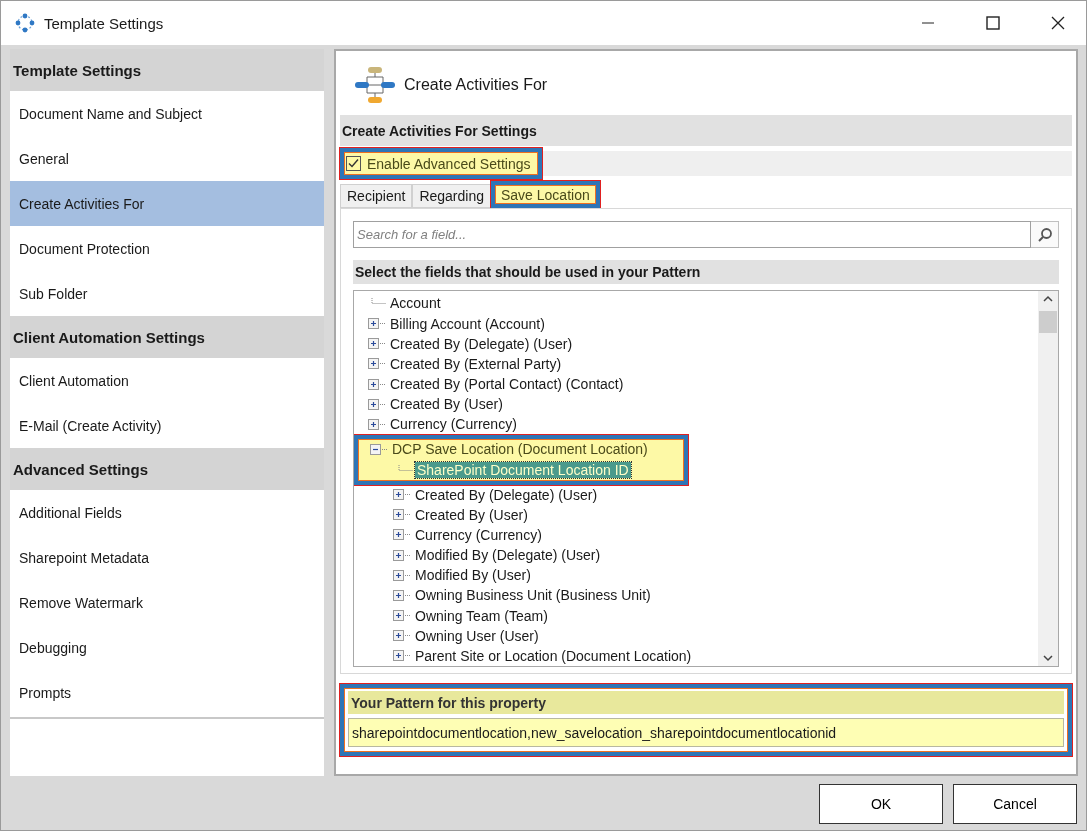 The width and height of the screenshot is (1087, 831). What do you see at coordinates (167, 337) in the screenshot?
I see `sidebar-section-header: Client Automation Settings` at bounding box center [167, 337].